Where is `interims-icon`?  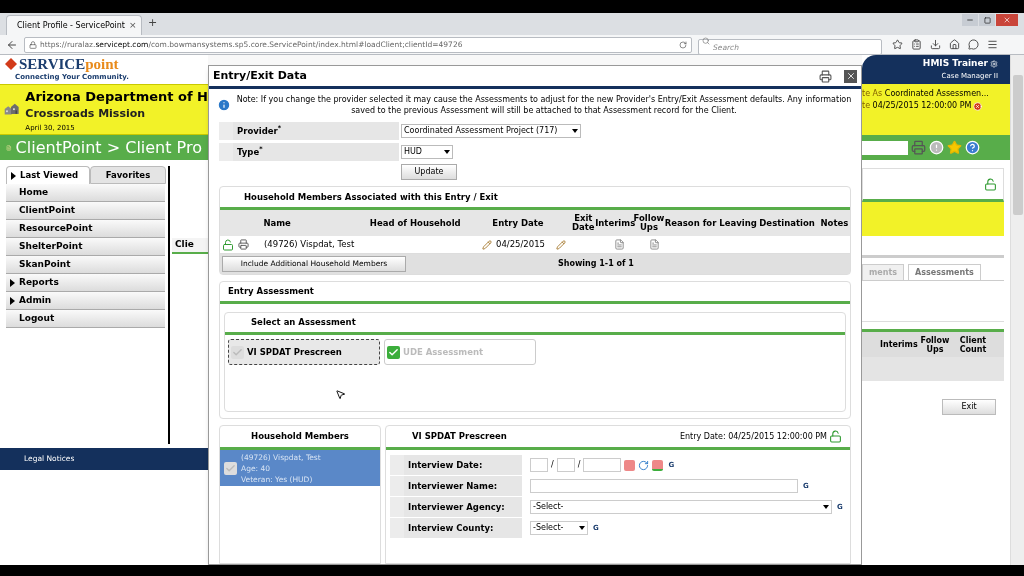 interims-icon is located at coordinates (619, 244).